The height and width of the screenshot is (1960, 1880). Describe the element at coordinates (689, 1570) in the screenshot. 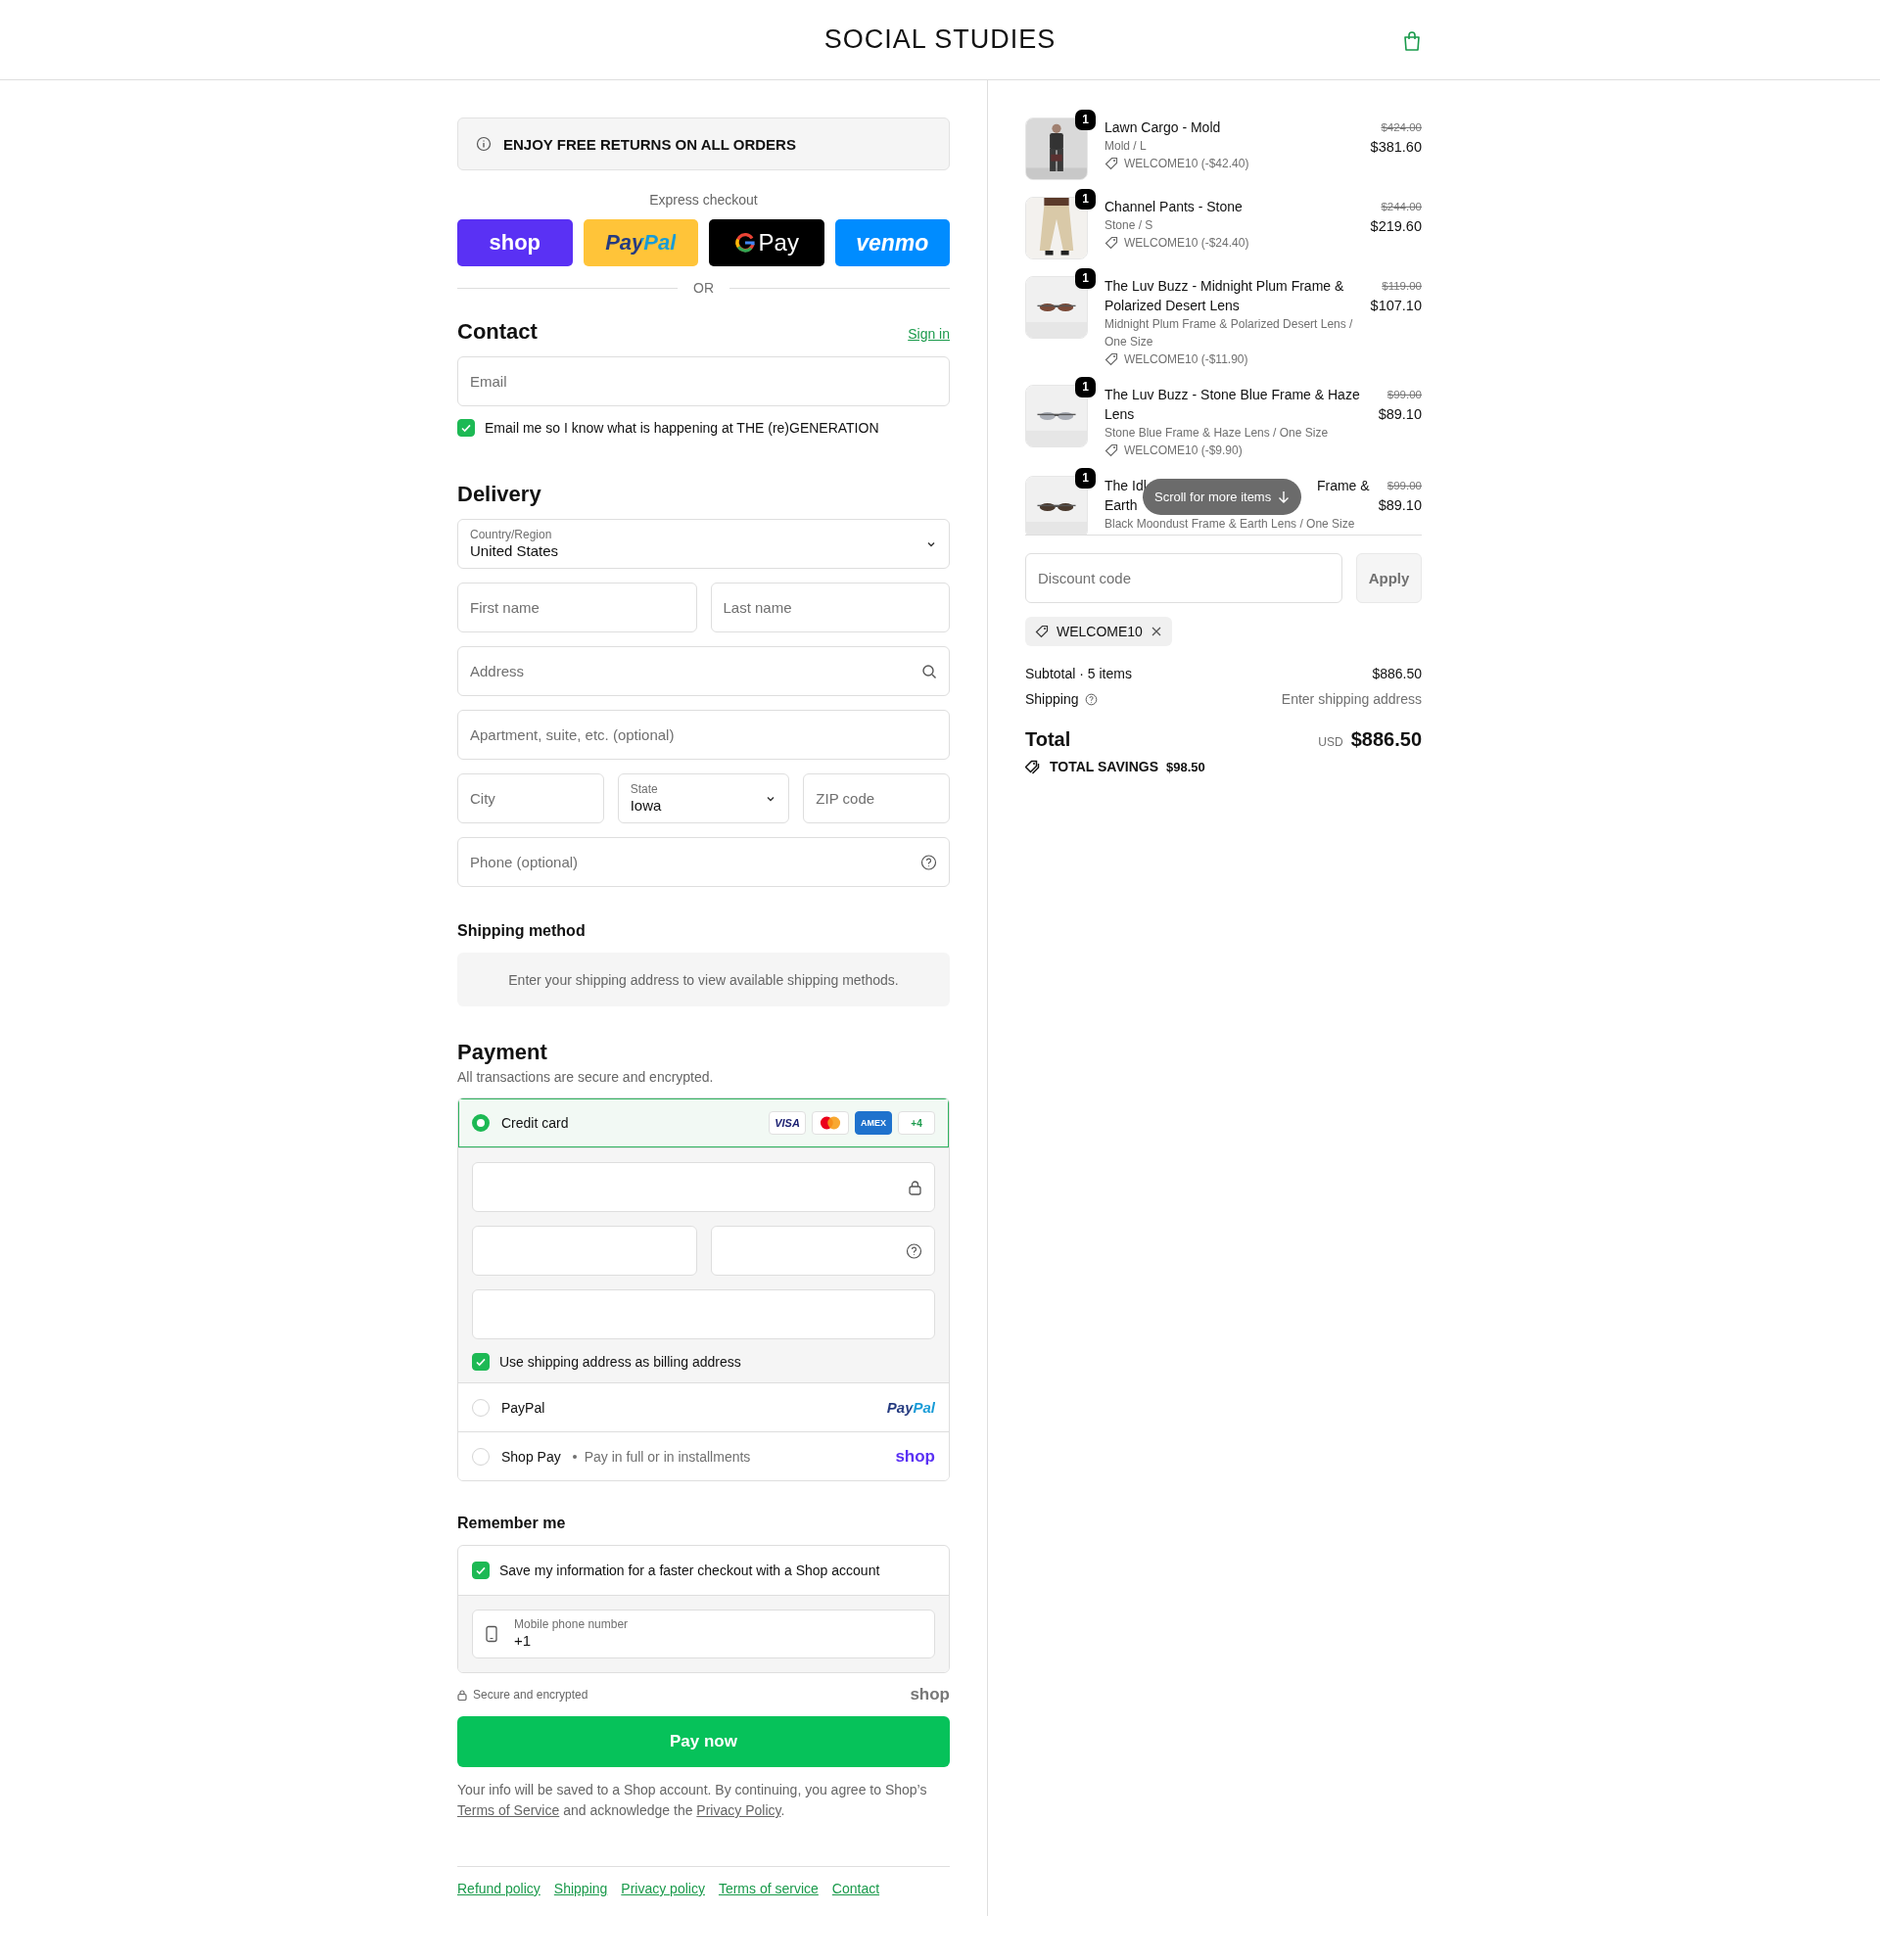

I see `checkbox-label: Save my information for a faster checkout with a Shop account` at that location.